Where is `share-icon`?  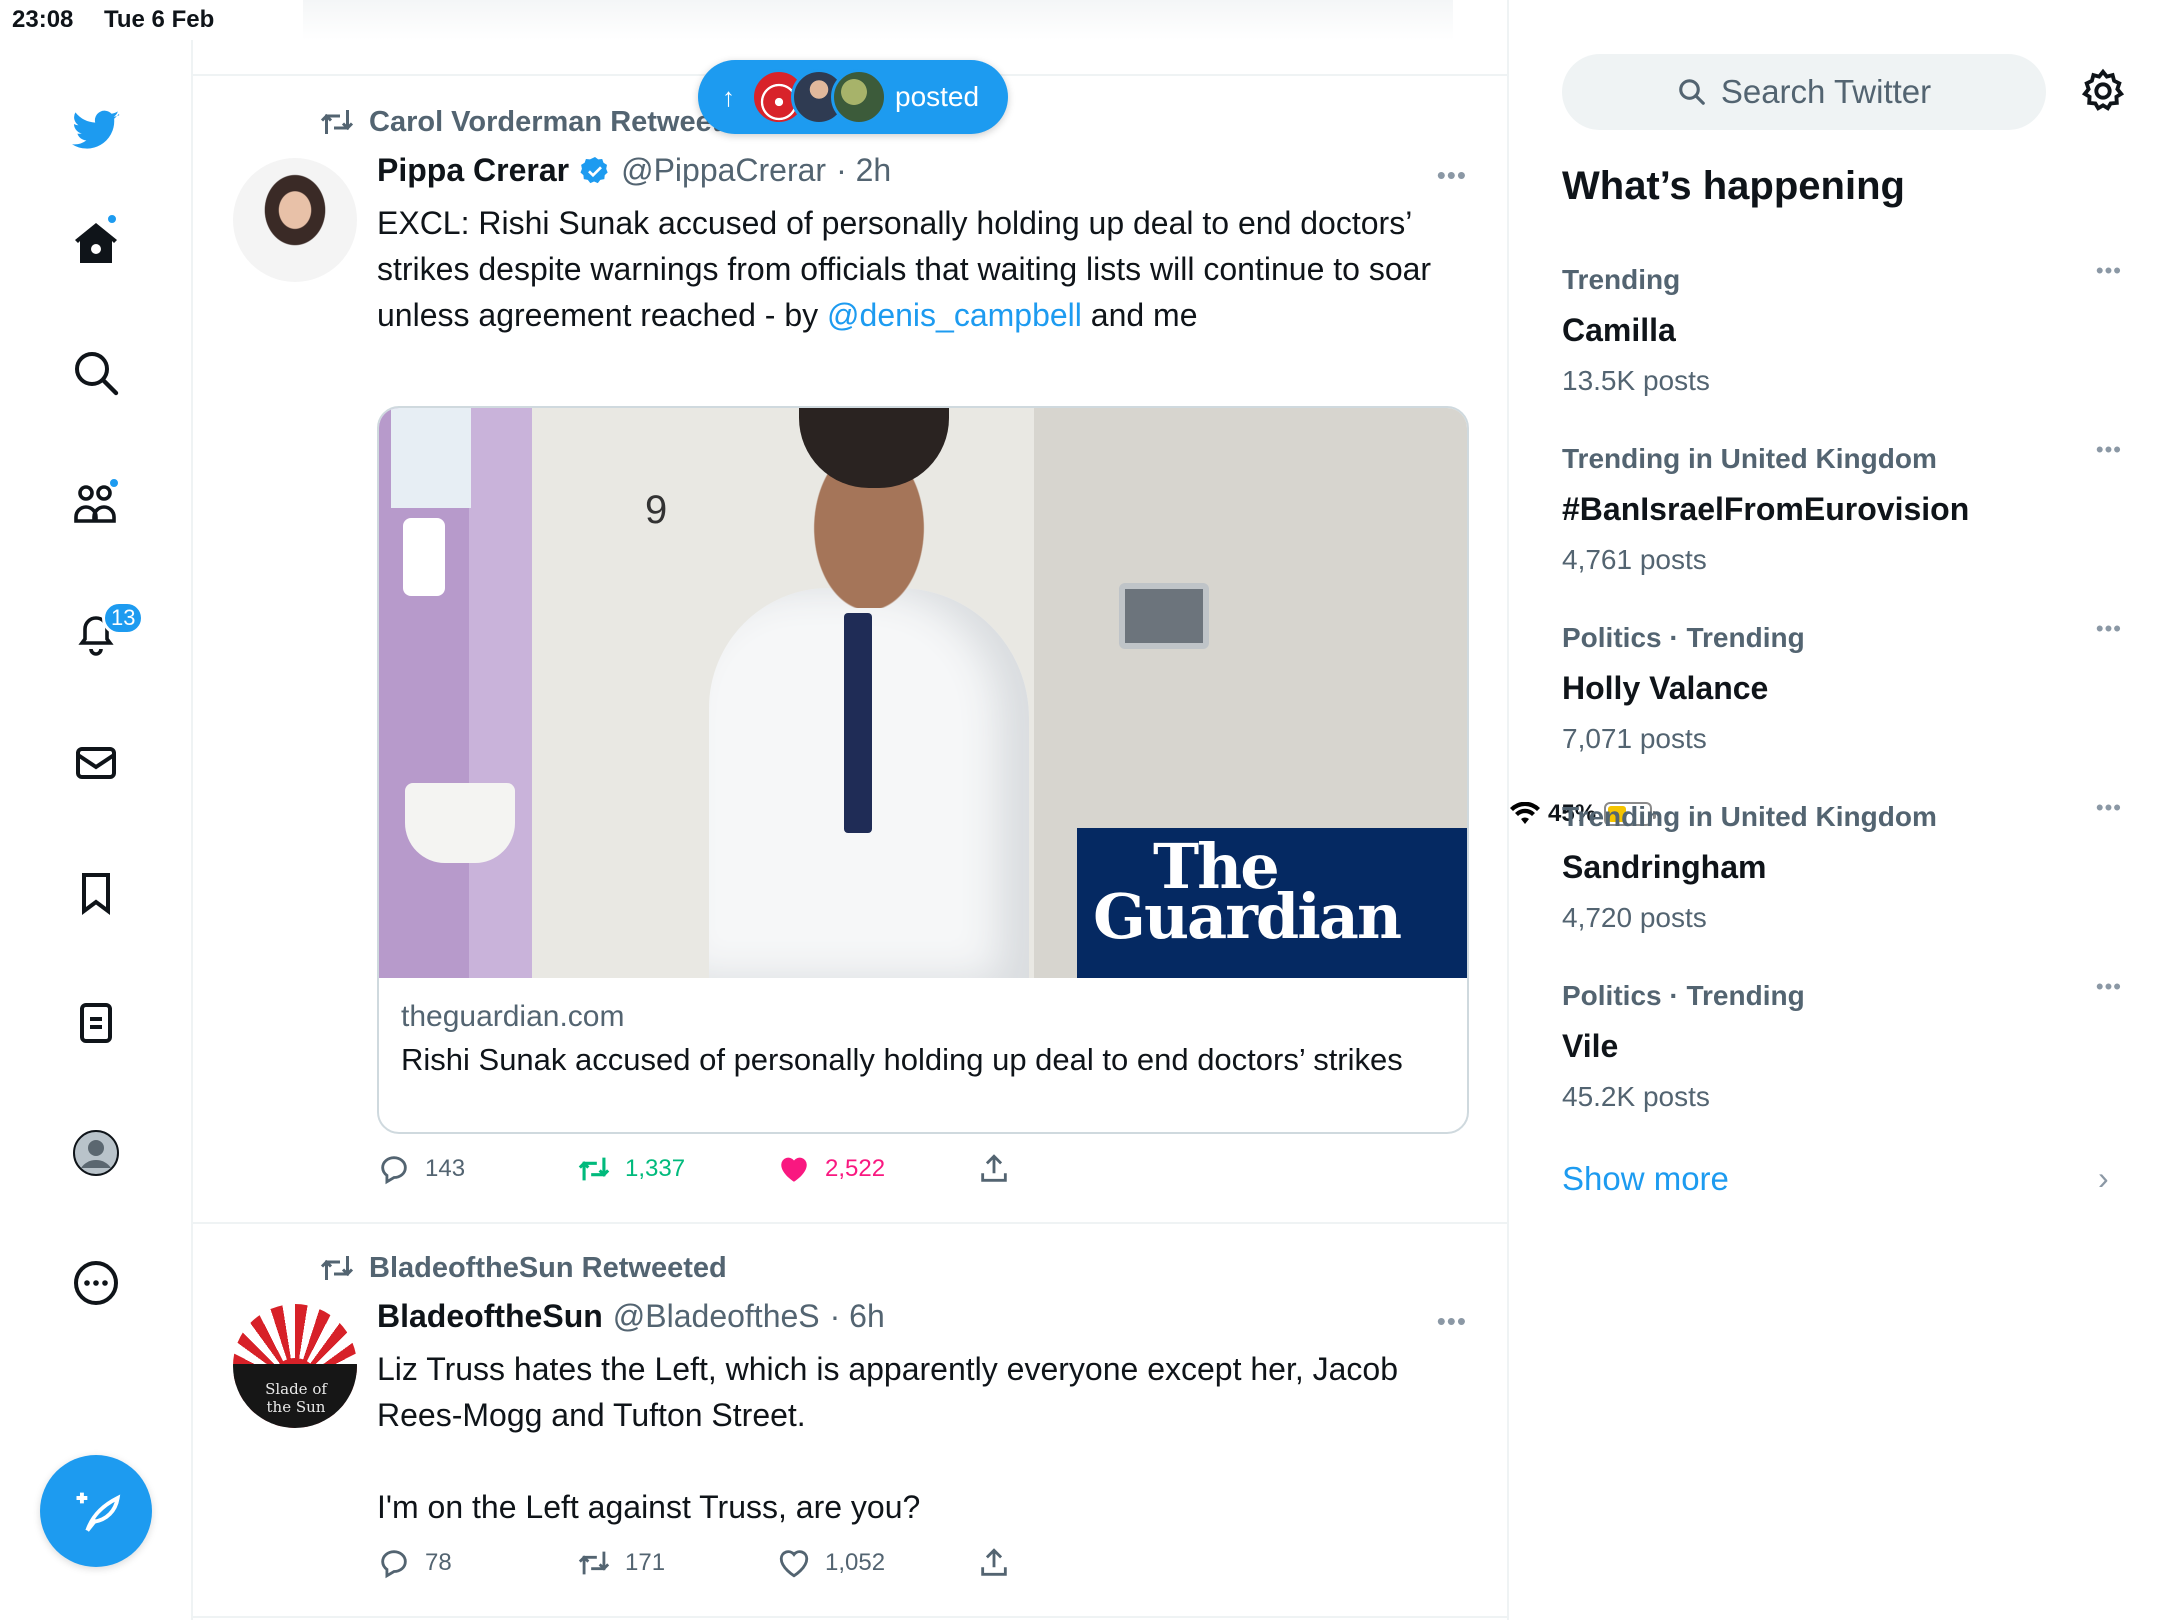 share-icon is located at coordinates (994, 1168).